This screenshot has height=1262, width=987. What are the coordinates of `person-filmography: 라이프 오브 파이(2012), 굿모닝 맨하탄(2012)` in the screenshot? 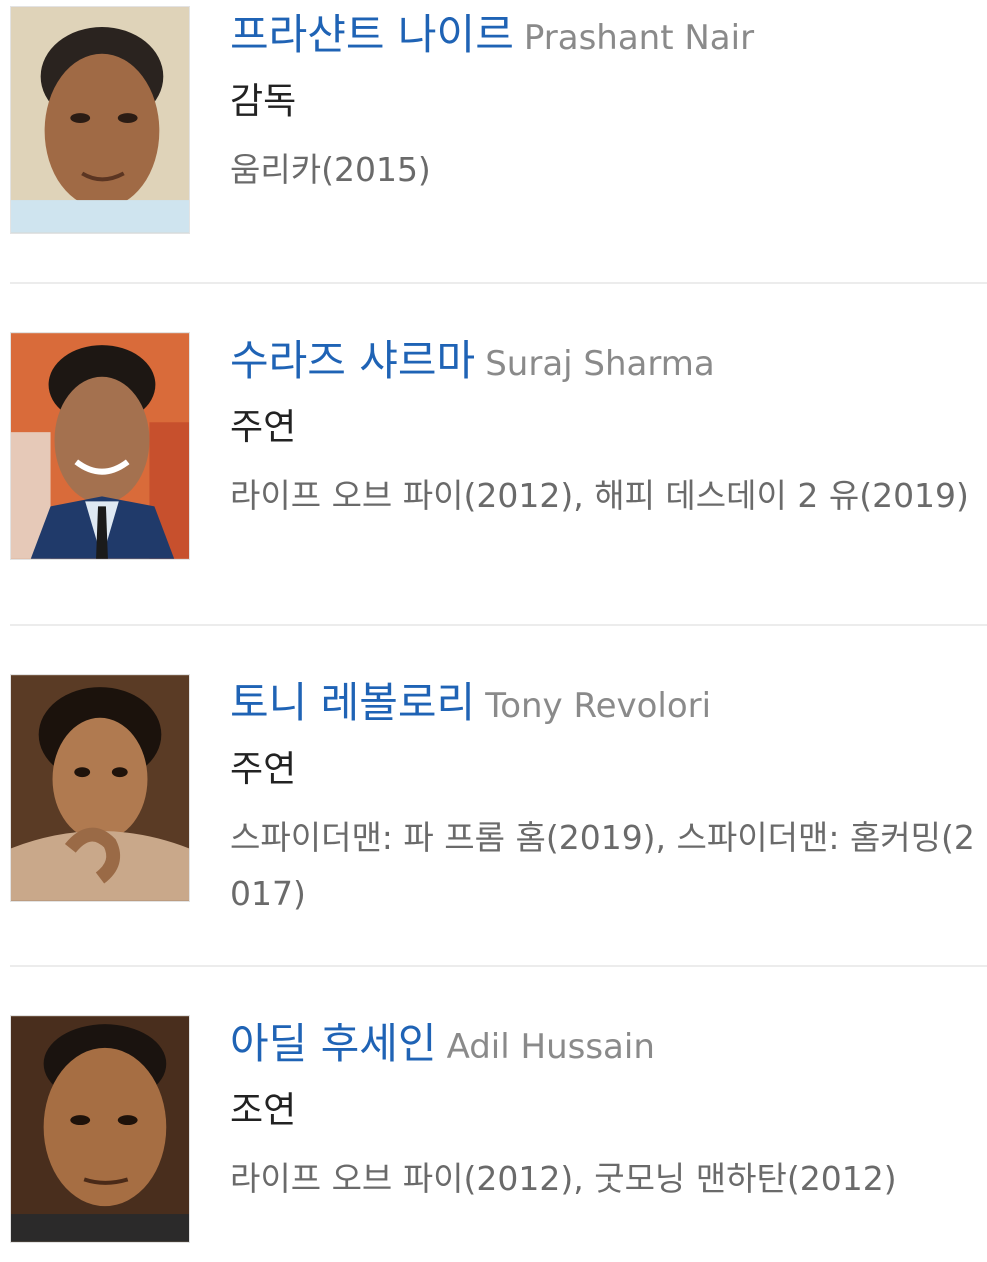 It's located at (563, 1178).